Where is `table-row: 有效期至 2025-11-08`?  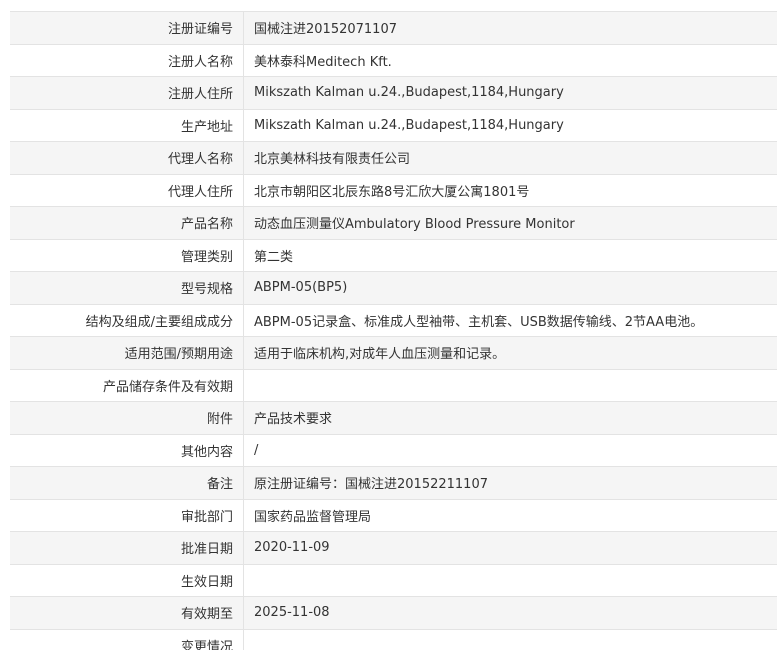 table-row: 有效期至 2025-11-08 is located at coordinates (393, 613).